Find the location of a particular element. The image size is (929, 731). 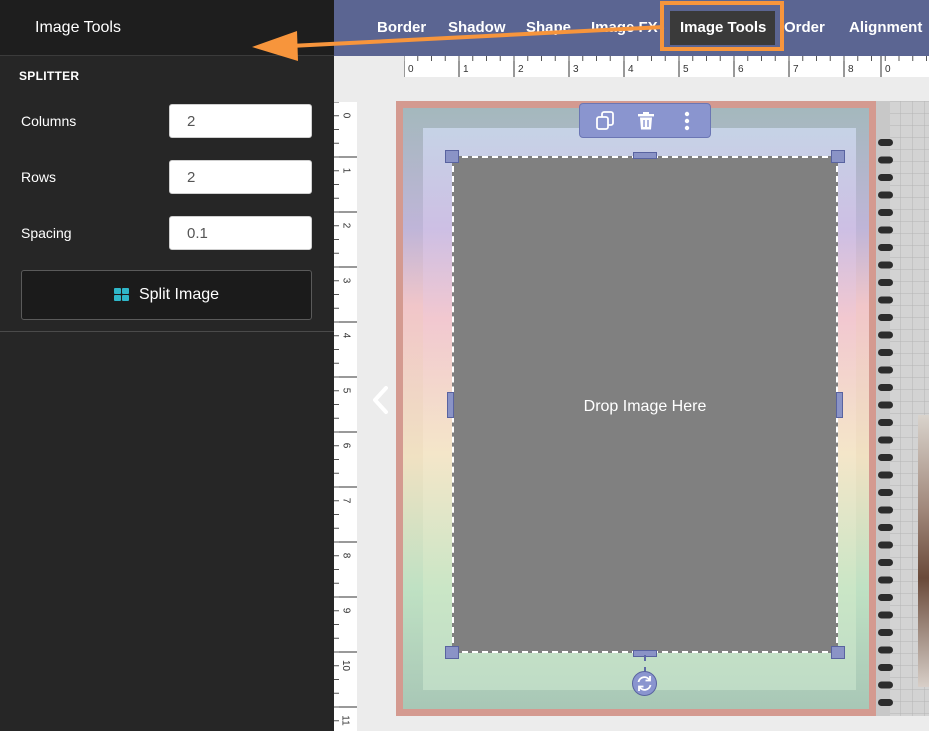

rotate-icon is located at coordinates (644, 683).